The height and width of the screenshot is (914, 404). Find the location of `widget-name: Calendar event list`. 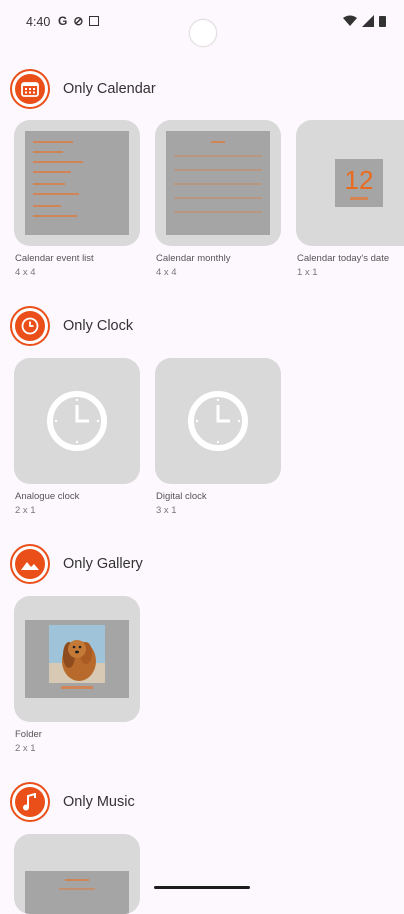

widget-name: Calendar event list is located at coordinates (54, 258).